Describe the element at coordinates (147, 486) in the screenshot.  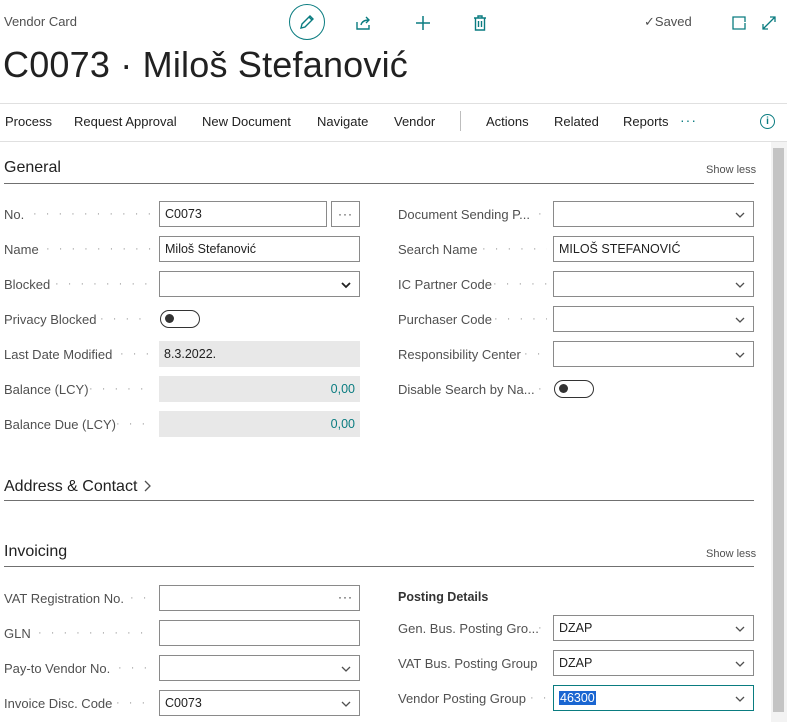
I see `chevron-right-icon` at that location.